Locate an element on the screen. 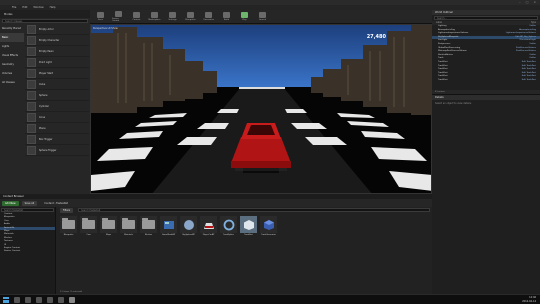  ring-icon is located at coordinates (228, 224).